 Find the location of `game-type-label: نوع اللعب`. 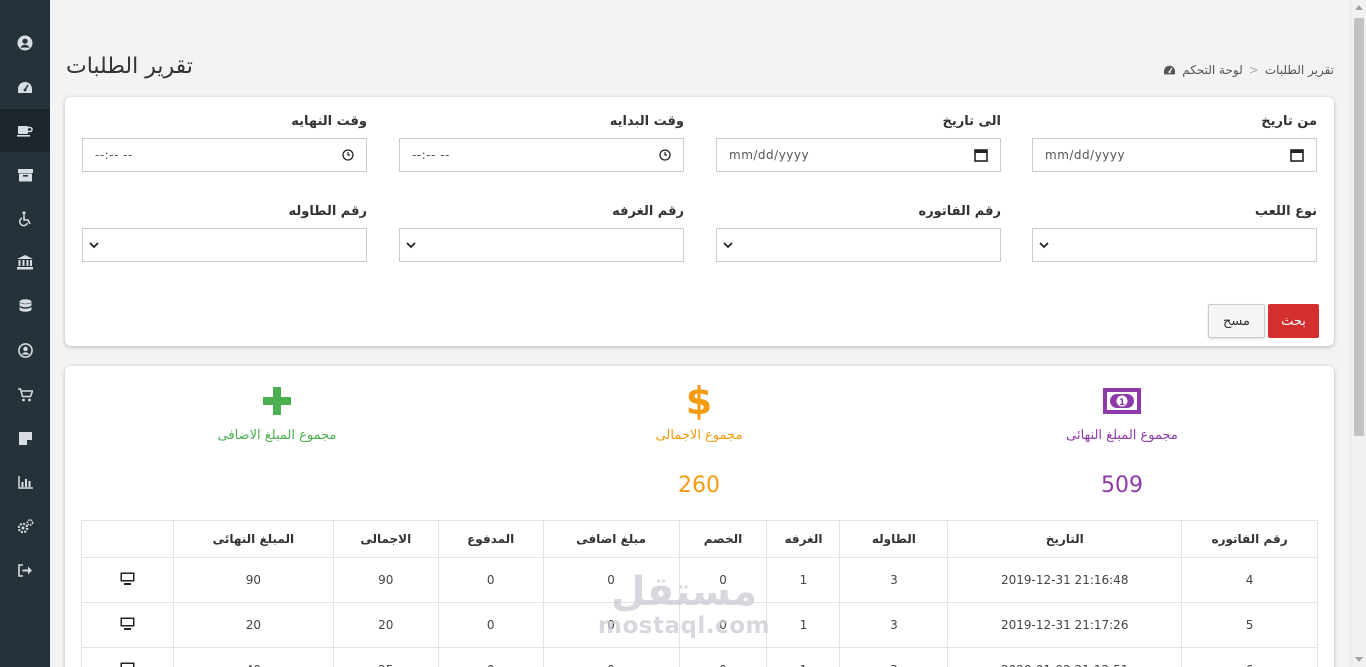

game-type-label: نوع اللعب is located at coordinates (1285, 211).